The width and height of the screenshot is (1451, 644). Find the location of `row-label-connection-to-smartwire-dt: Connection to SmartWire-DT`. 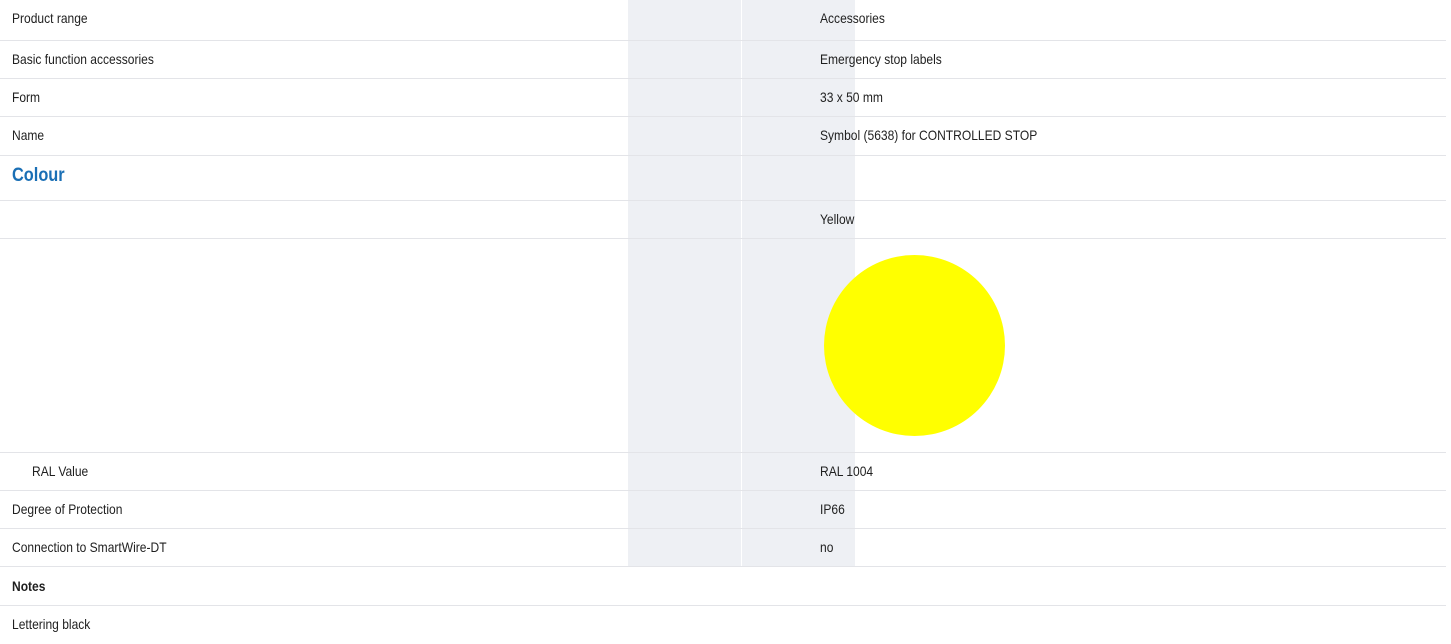

row-label-connection-to-smartwire-dt: Connection to SmartWire-DT is located at coordinates (89, 547).